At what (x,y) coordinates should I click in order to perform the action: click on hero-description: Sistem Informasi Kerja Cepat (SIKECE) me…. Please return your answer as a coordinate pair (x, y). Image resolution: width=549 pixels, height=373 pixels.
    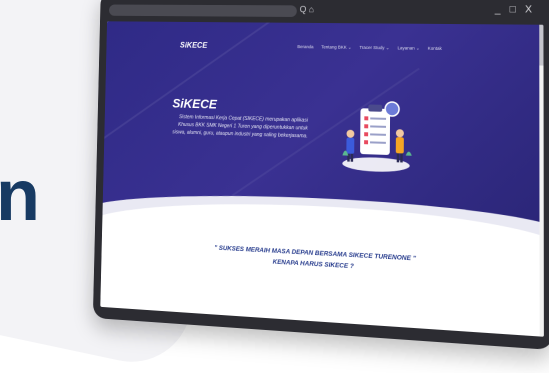
    Looking at the image, I should click on (237, 127).